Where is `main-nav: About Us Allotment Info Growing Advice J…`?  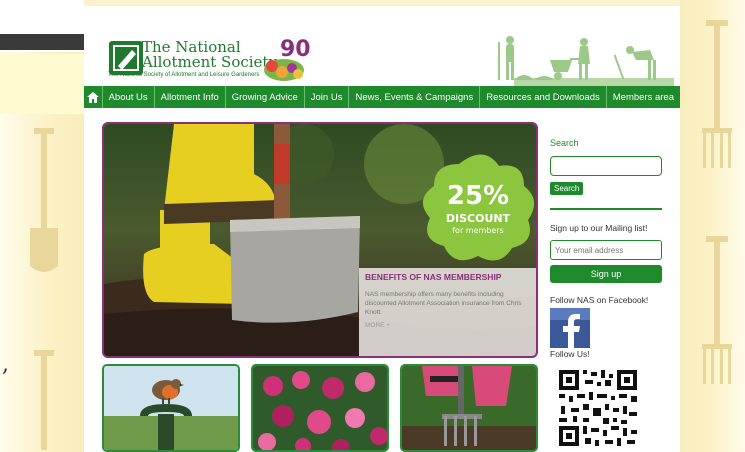 main-nav: About Us Allotment Info Growing Advice J… is located at coordinates (382, 97).